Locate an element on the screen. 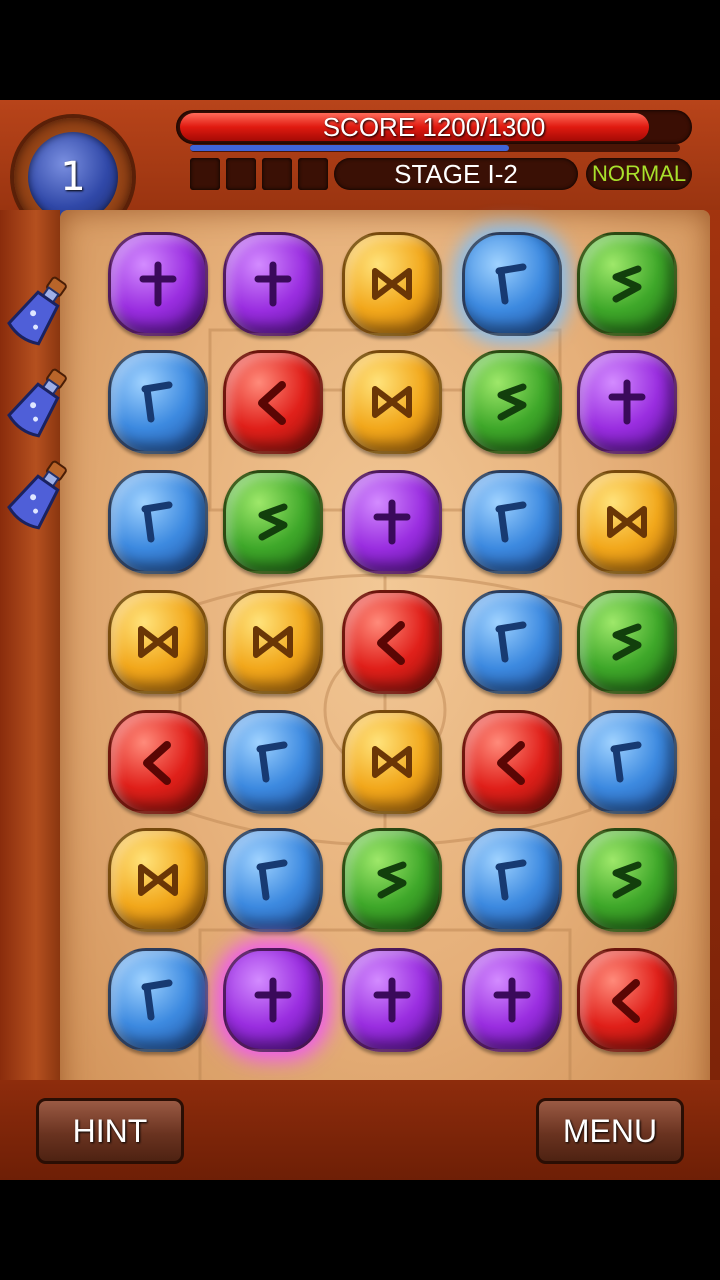 The height and width of the screenshot is (1280, 720). score-bar: SCORE 1200/1300 is located at coordinates (434, 127).